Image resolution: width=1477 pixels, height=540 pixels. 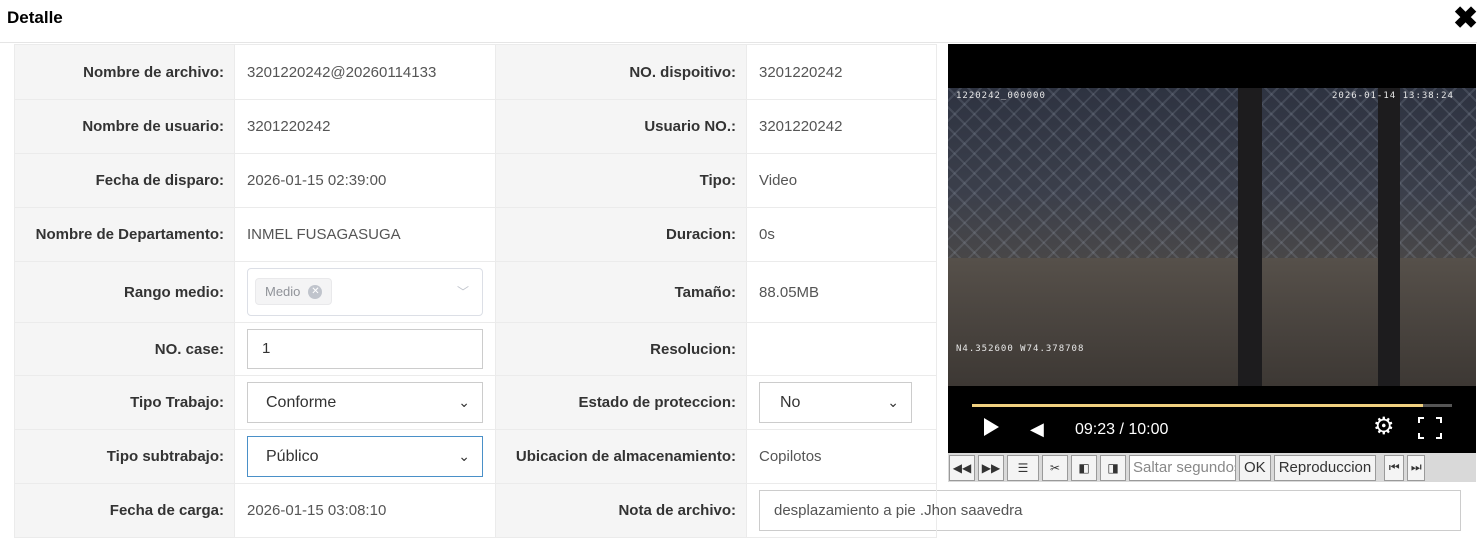 What do you see at coordinates (365, 292) in the screenshot?
I see `range-select: Medio ✕ ﹀` at bounding box center [365, 292].